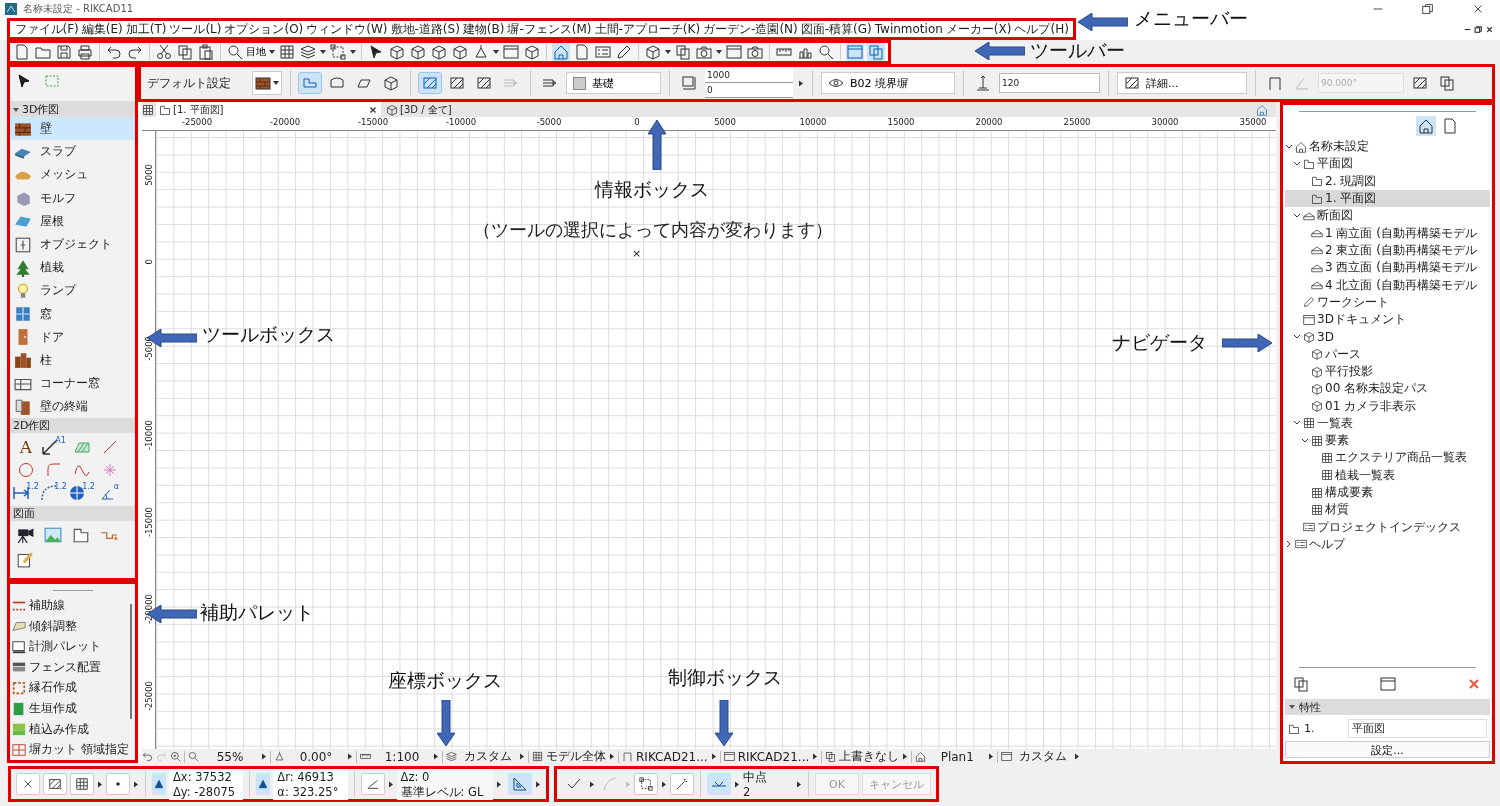 The image size is (1500, 806). Describe the element at coordinates (72, 626) in the screenshot. I see `palette-item: 傾斜調整` at that location.